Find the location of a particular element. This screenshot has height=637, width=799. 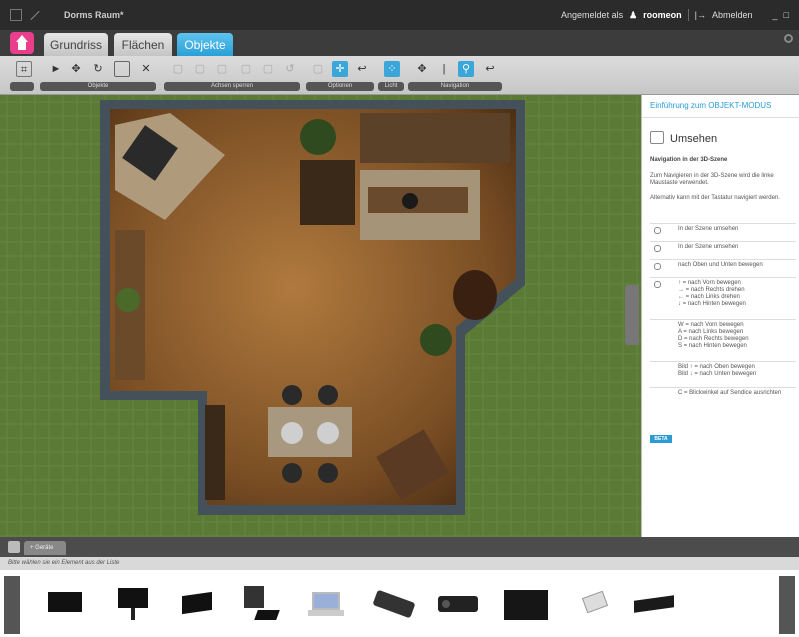

toolbar-group-objekte: Objekte is located at coordinates (98, 86).